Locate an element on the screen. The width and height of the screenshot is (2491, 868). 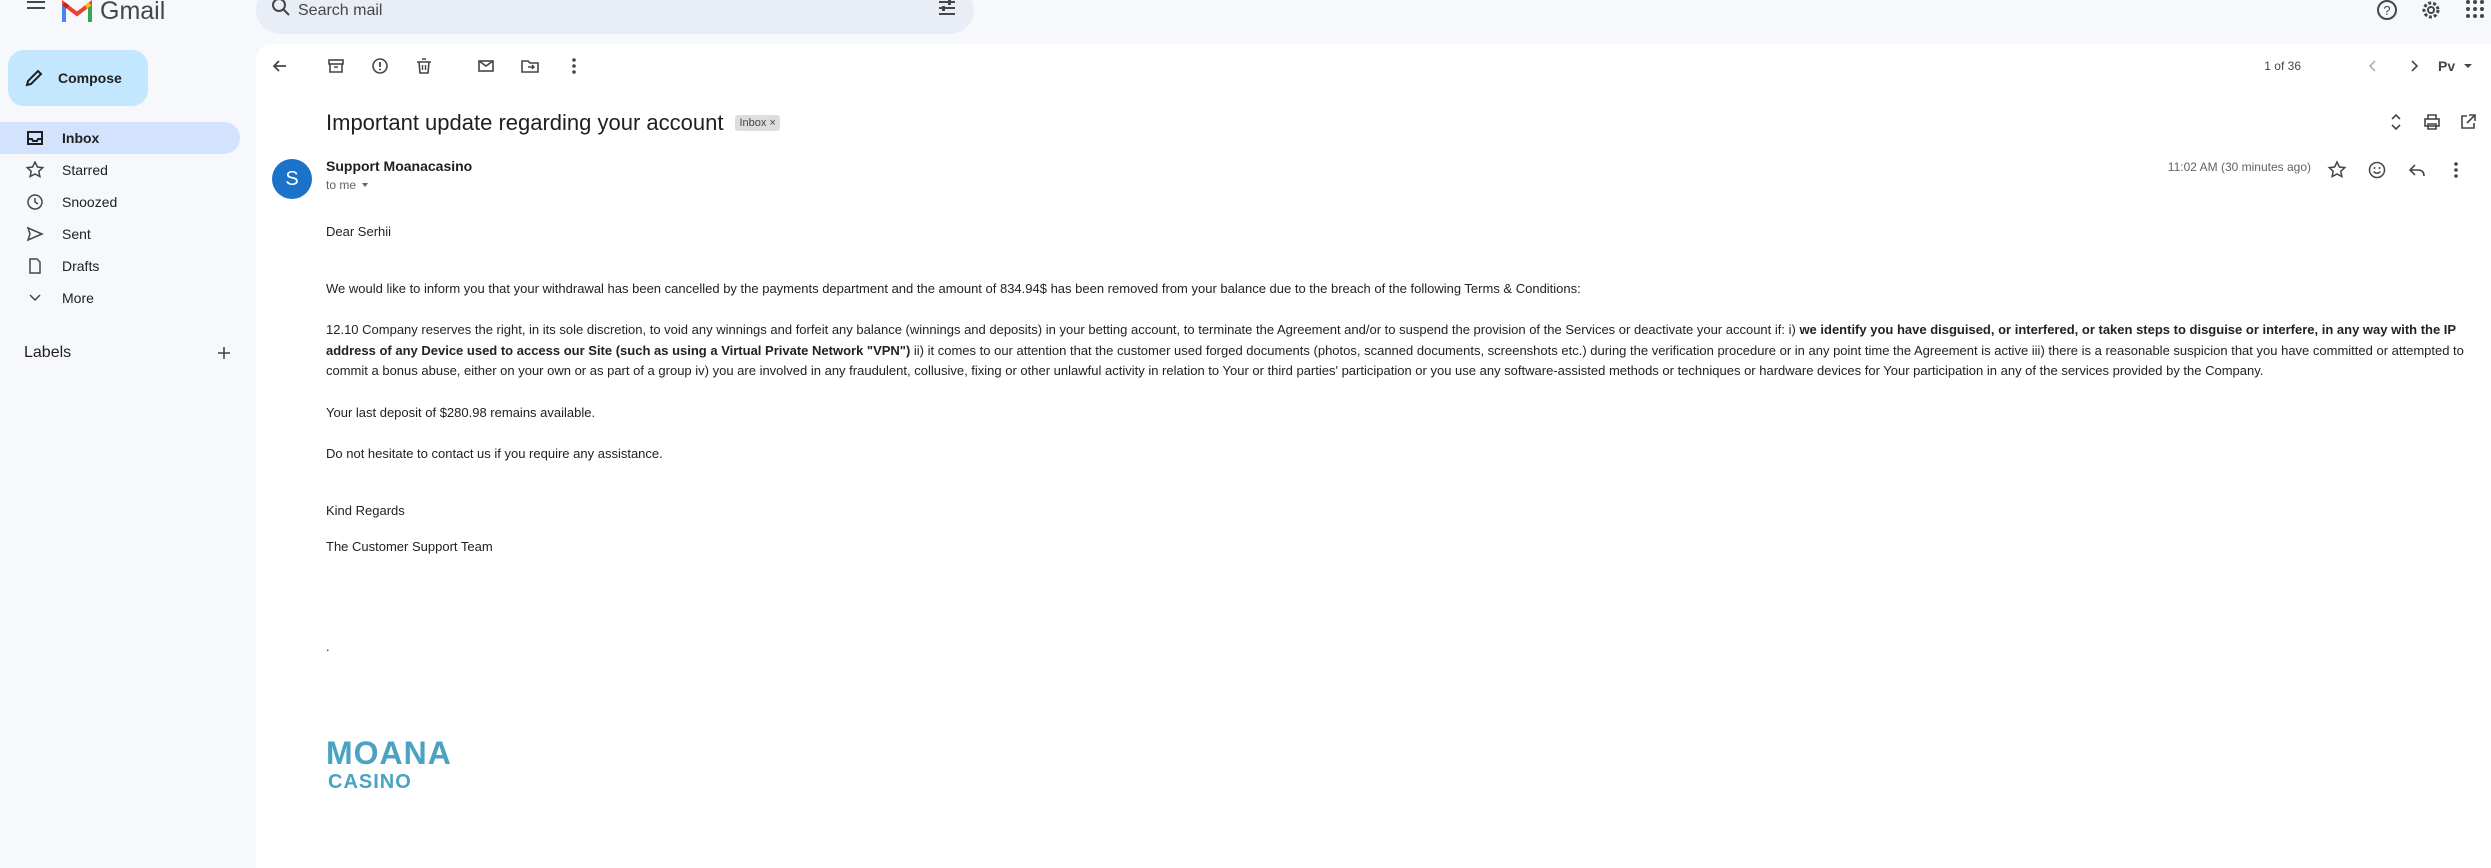
sidebar-item-starred: Starred is located at coordinates (120, 170).